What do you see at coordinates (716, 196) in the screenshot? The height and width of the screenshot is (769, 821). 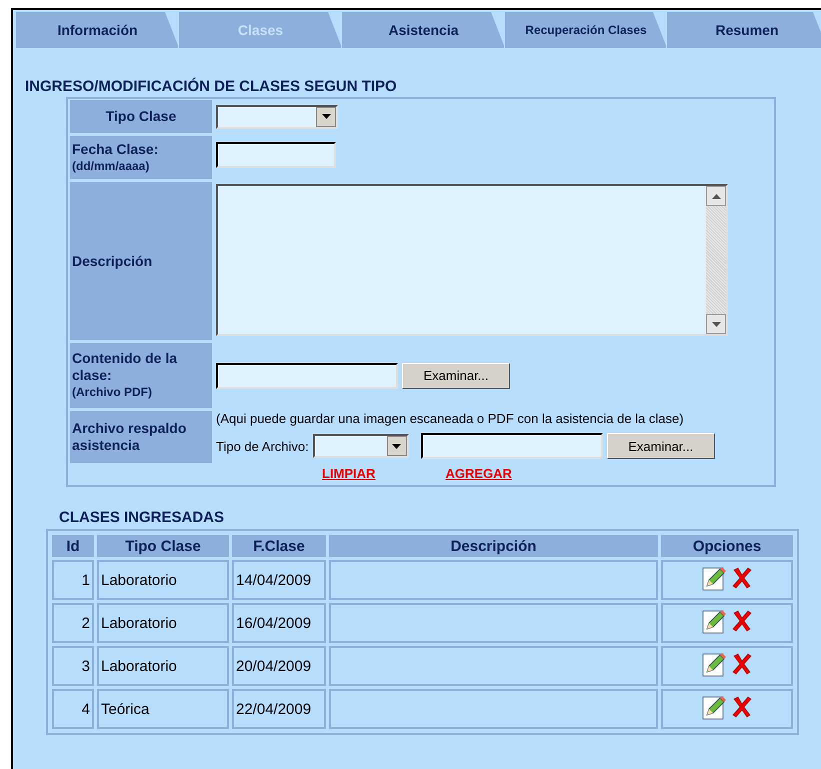 I see `scroll-up-icon` at bounding box center [716, 196].